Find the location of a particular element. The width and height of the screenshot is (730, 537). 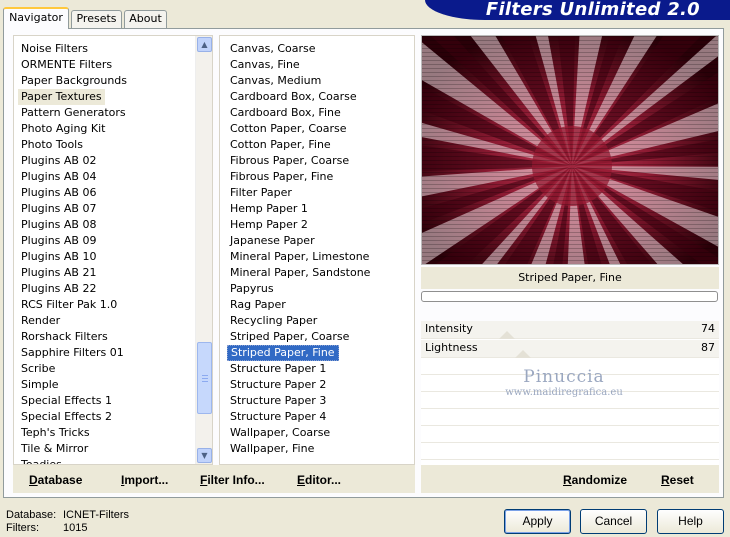

tab-navigator: Navigator is located at coordinates (36, 18).